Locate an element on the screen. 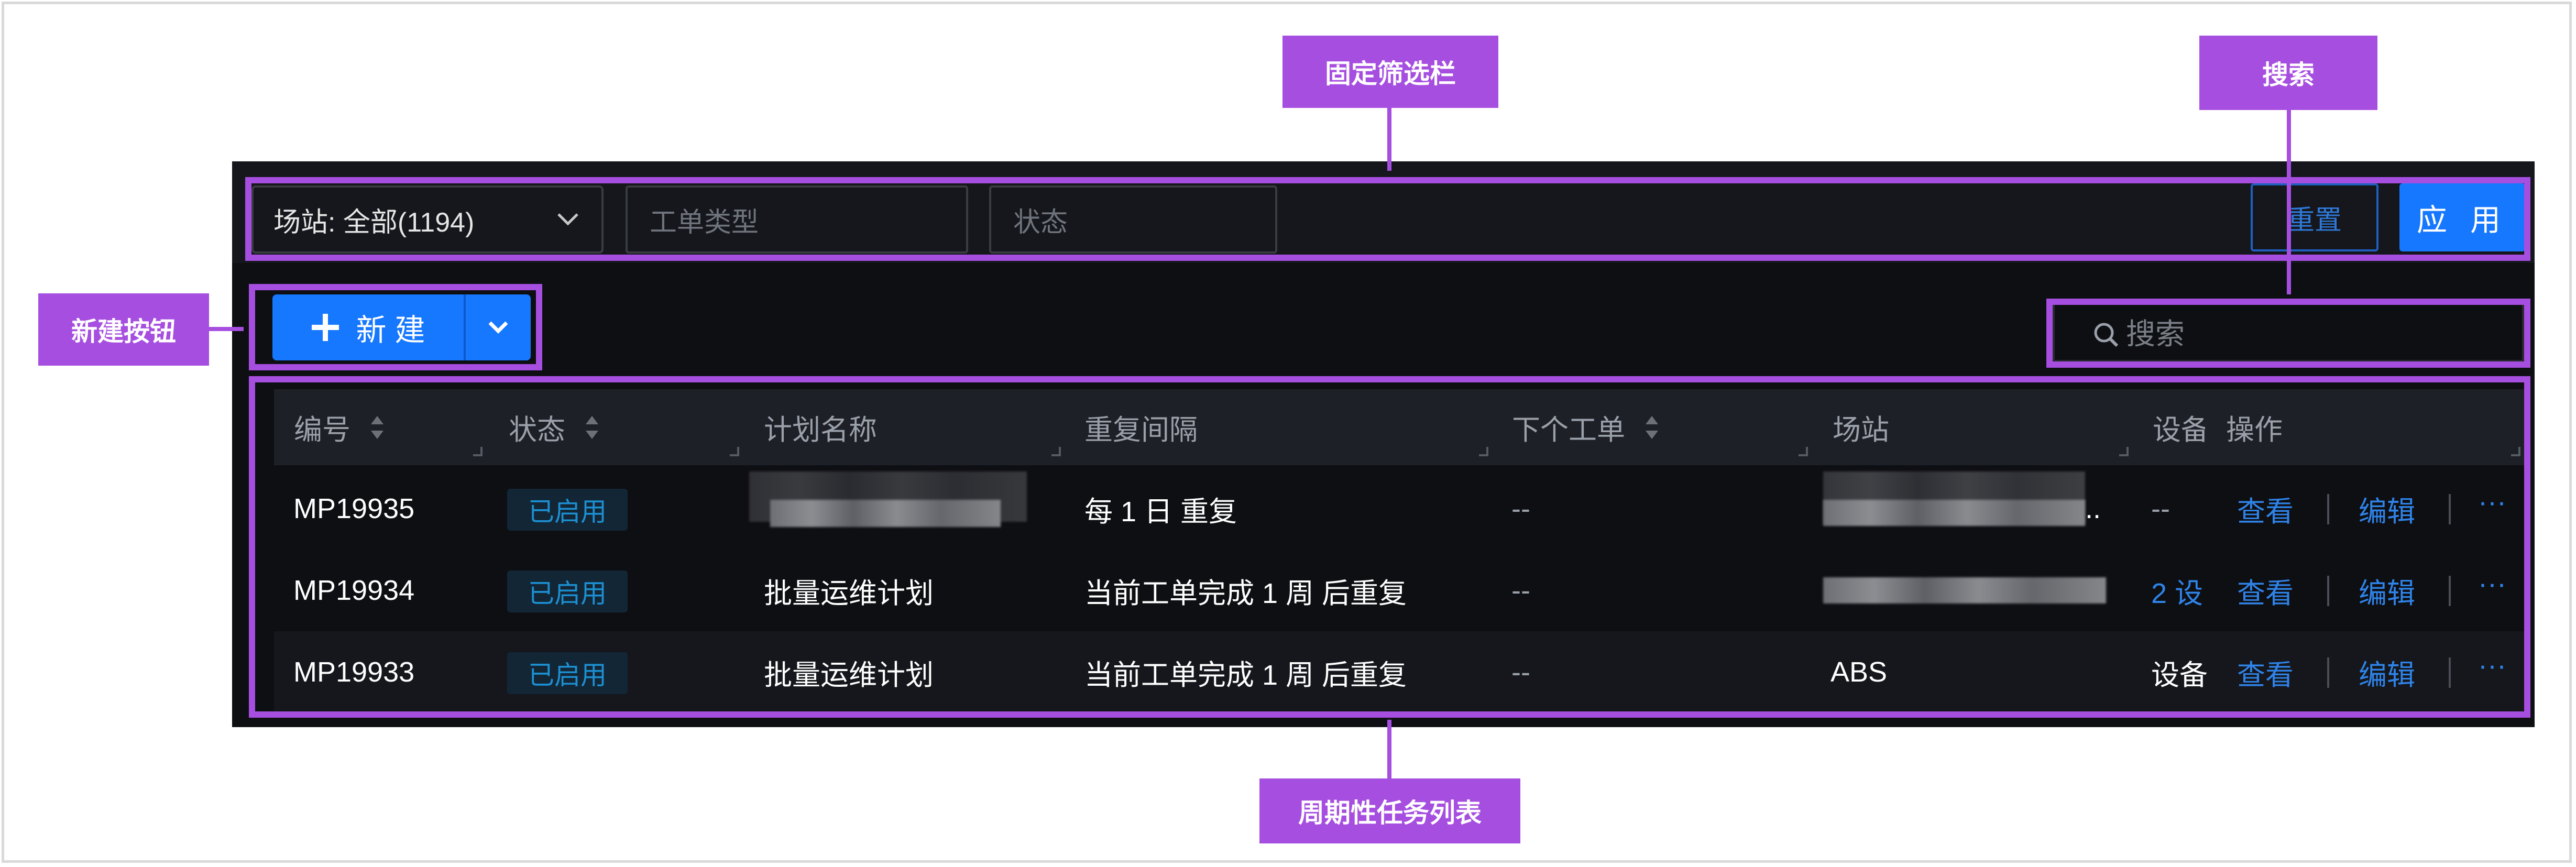 The width and height of the screenshot is (2576, 867). annotation-label-filter-bar: 固定筛选栏 is located at coordinates (1390, 72).